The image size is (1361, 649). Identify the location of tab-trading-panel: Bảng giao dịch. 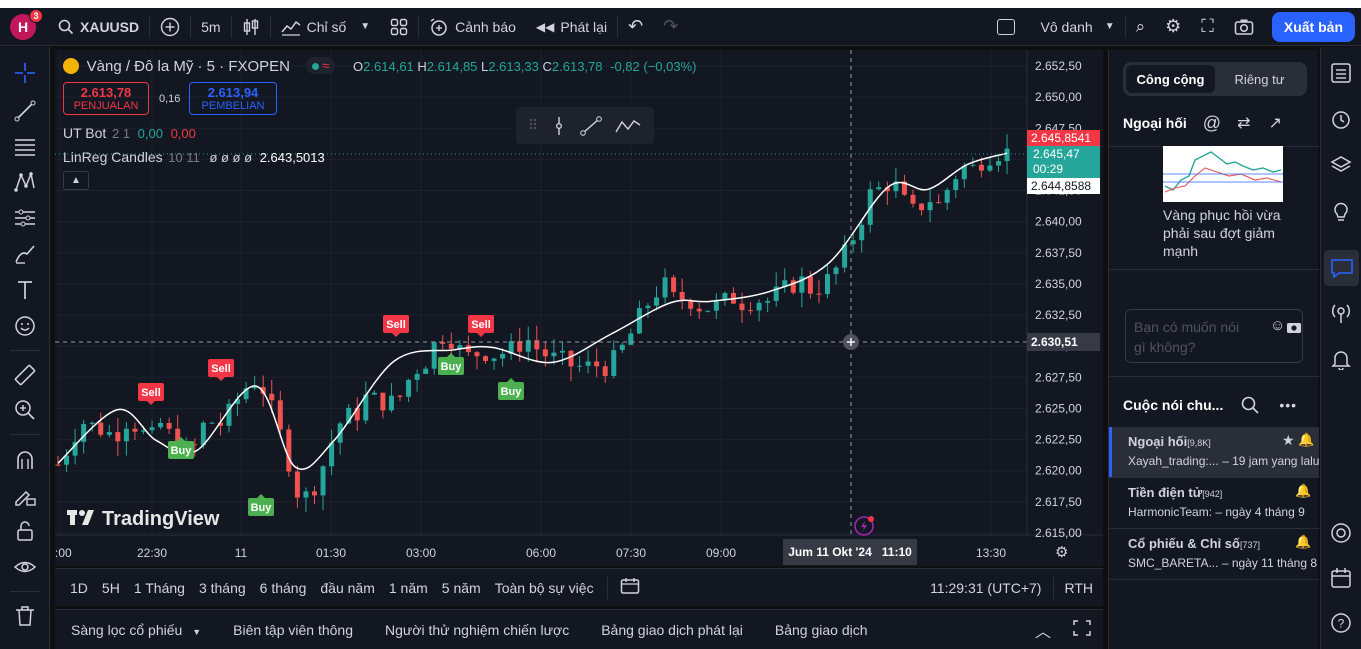
(821, 630).